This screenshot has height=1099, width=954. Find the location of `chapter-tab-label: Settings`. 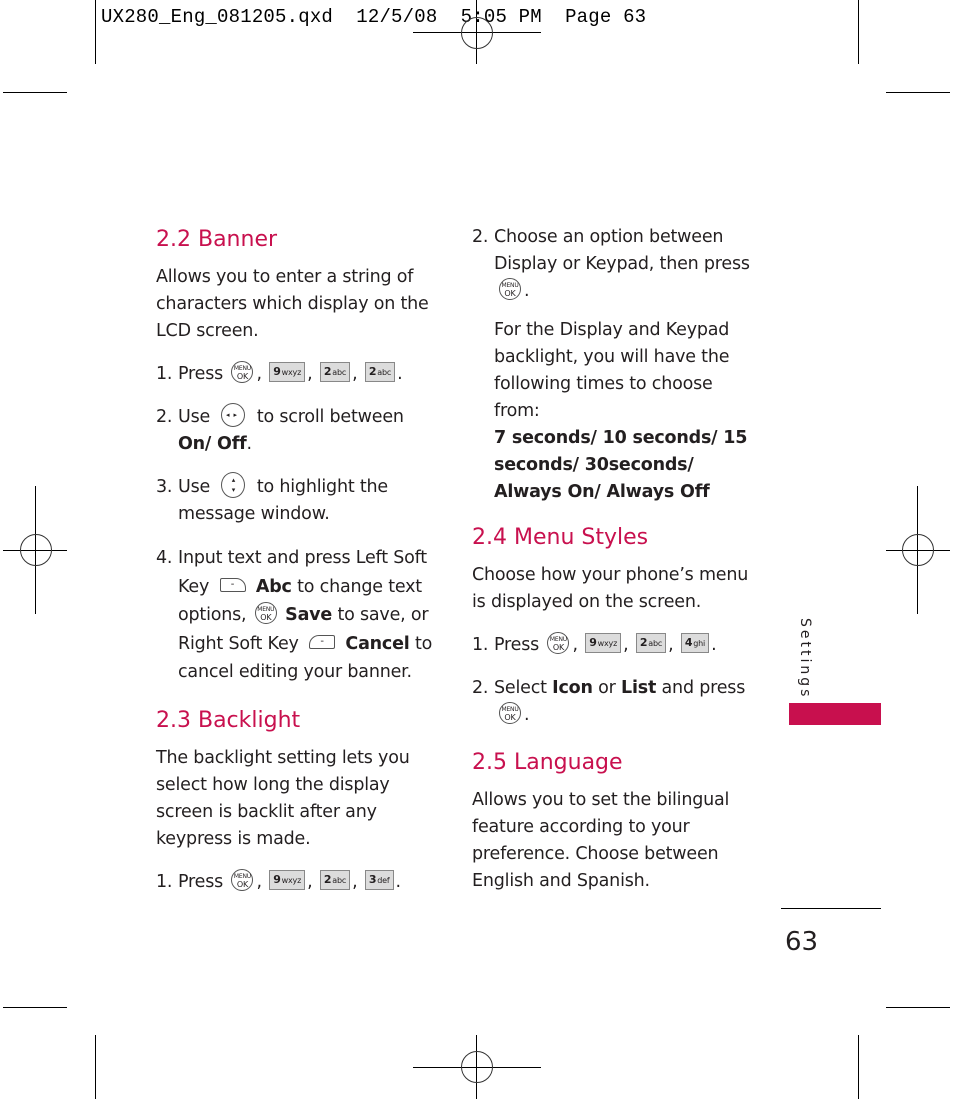

chapter-tab-label: Settings is located at coordinates (805, 659).